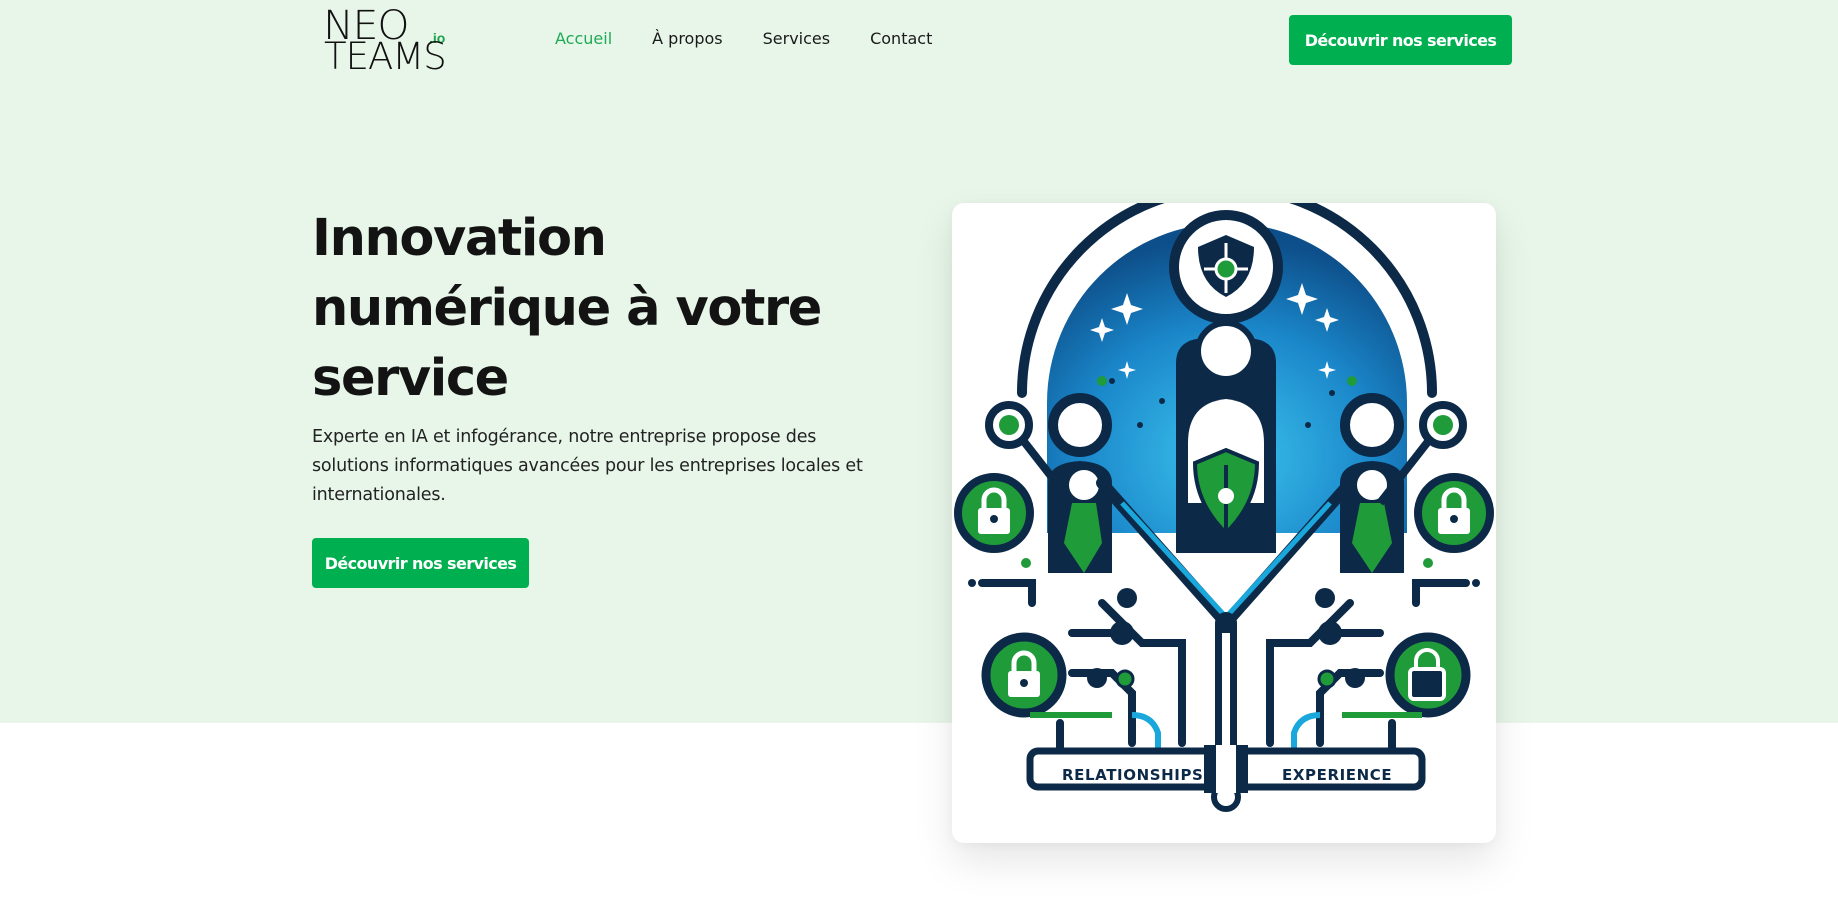 The image size is (1838, 904). What do you see at coordinates (385, 56) in the screenshot?
I see `logo-line-2: TEAMS` at bounding box center [385, 56].